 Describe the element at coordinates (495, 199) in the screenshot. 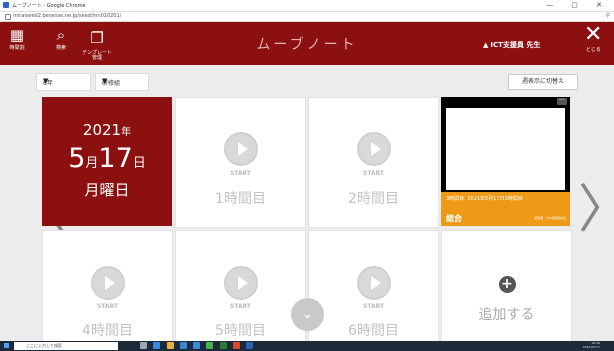

I see `lesson-date: 2021年5月17日3時間目` at that location.